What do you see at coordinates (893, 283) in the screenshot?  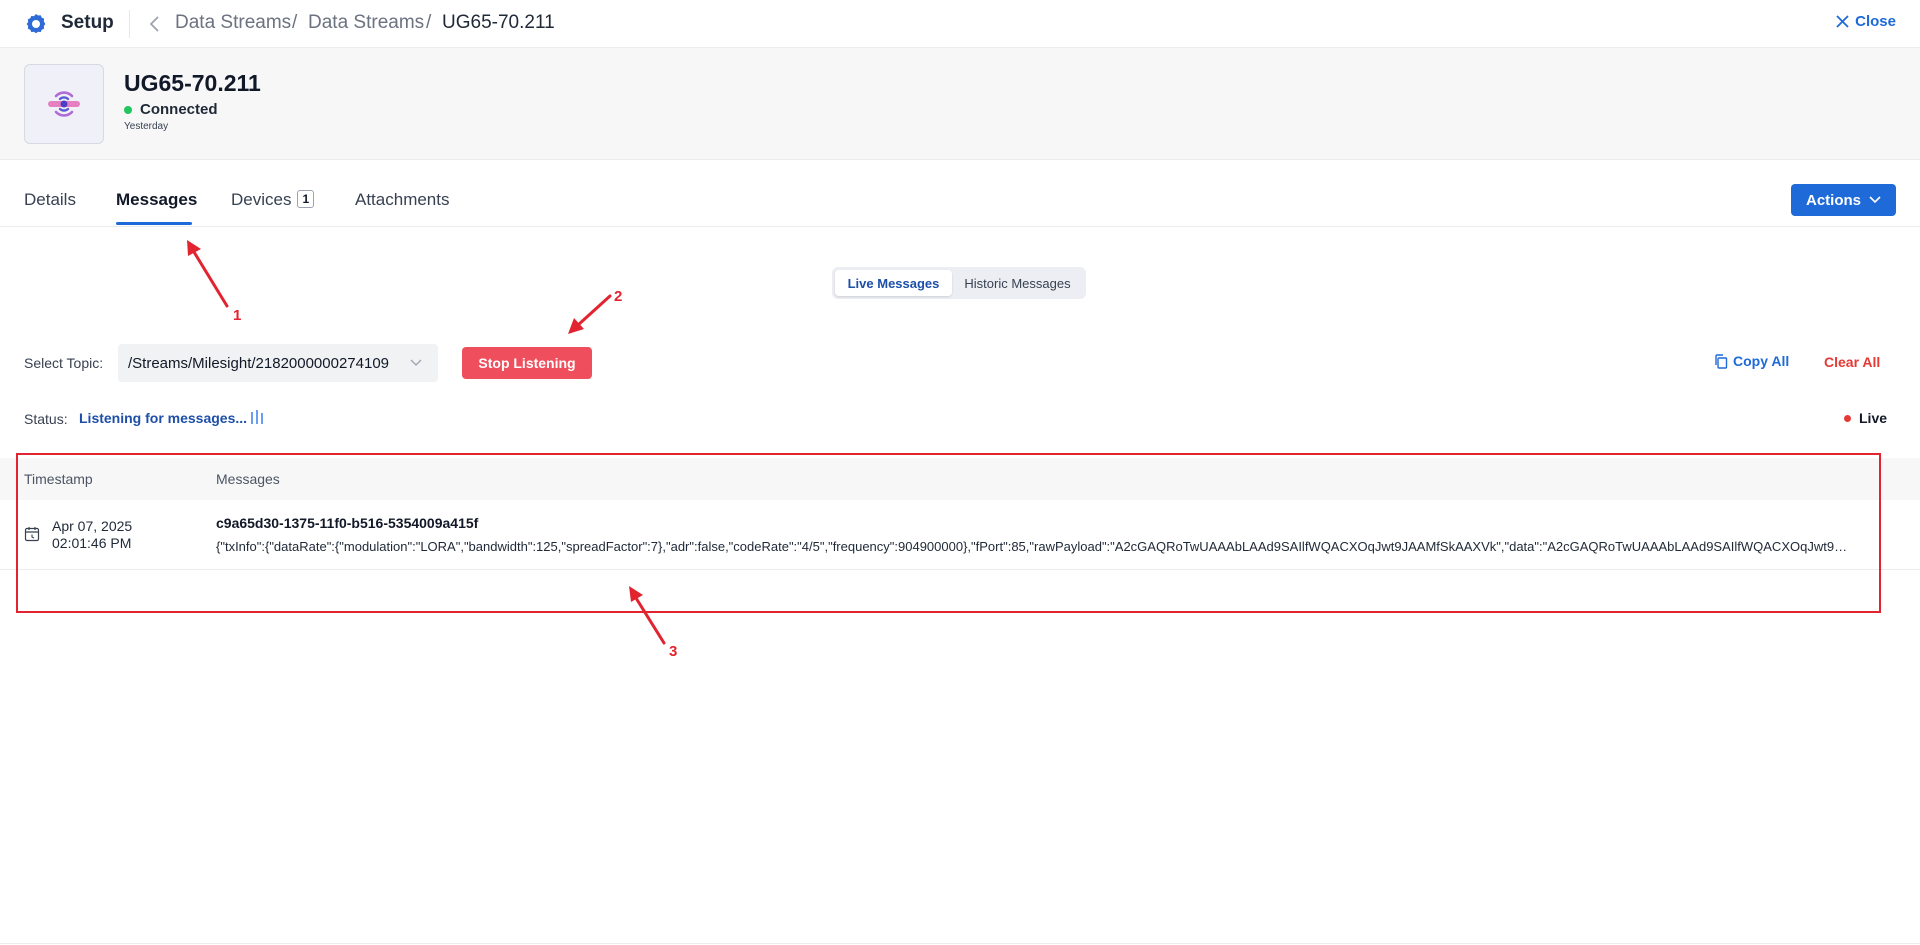 I see `live-messages-toggle: Live Messages` at bounding box center [893, 283].